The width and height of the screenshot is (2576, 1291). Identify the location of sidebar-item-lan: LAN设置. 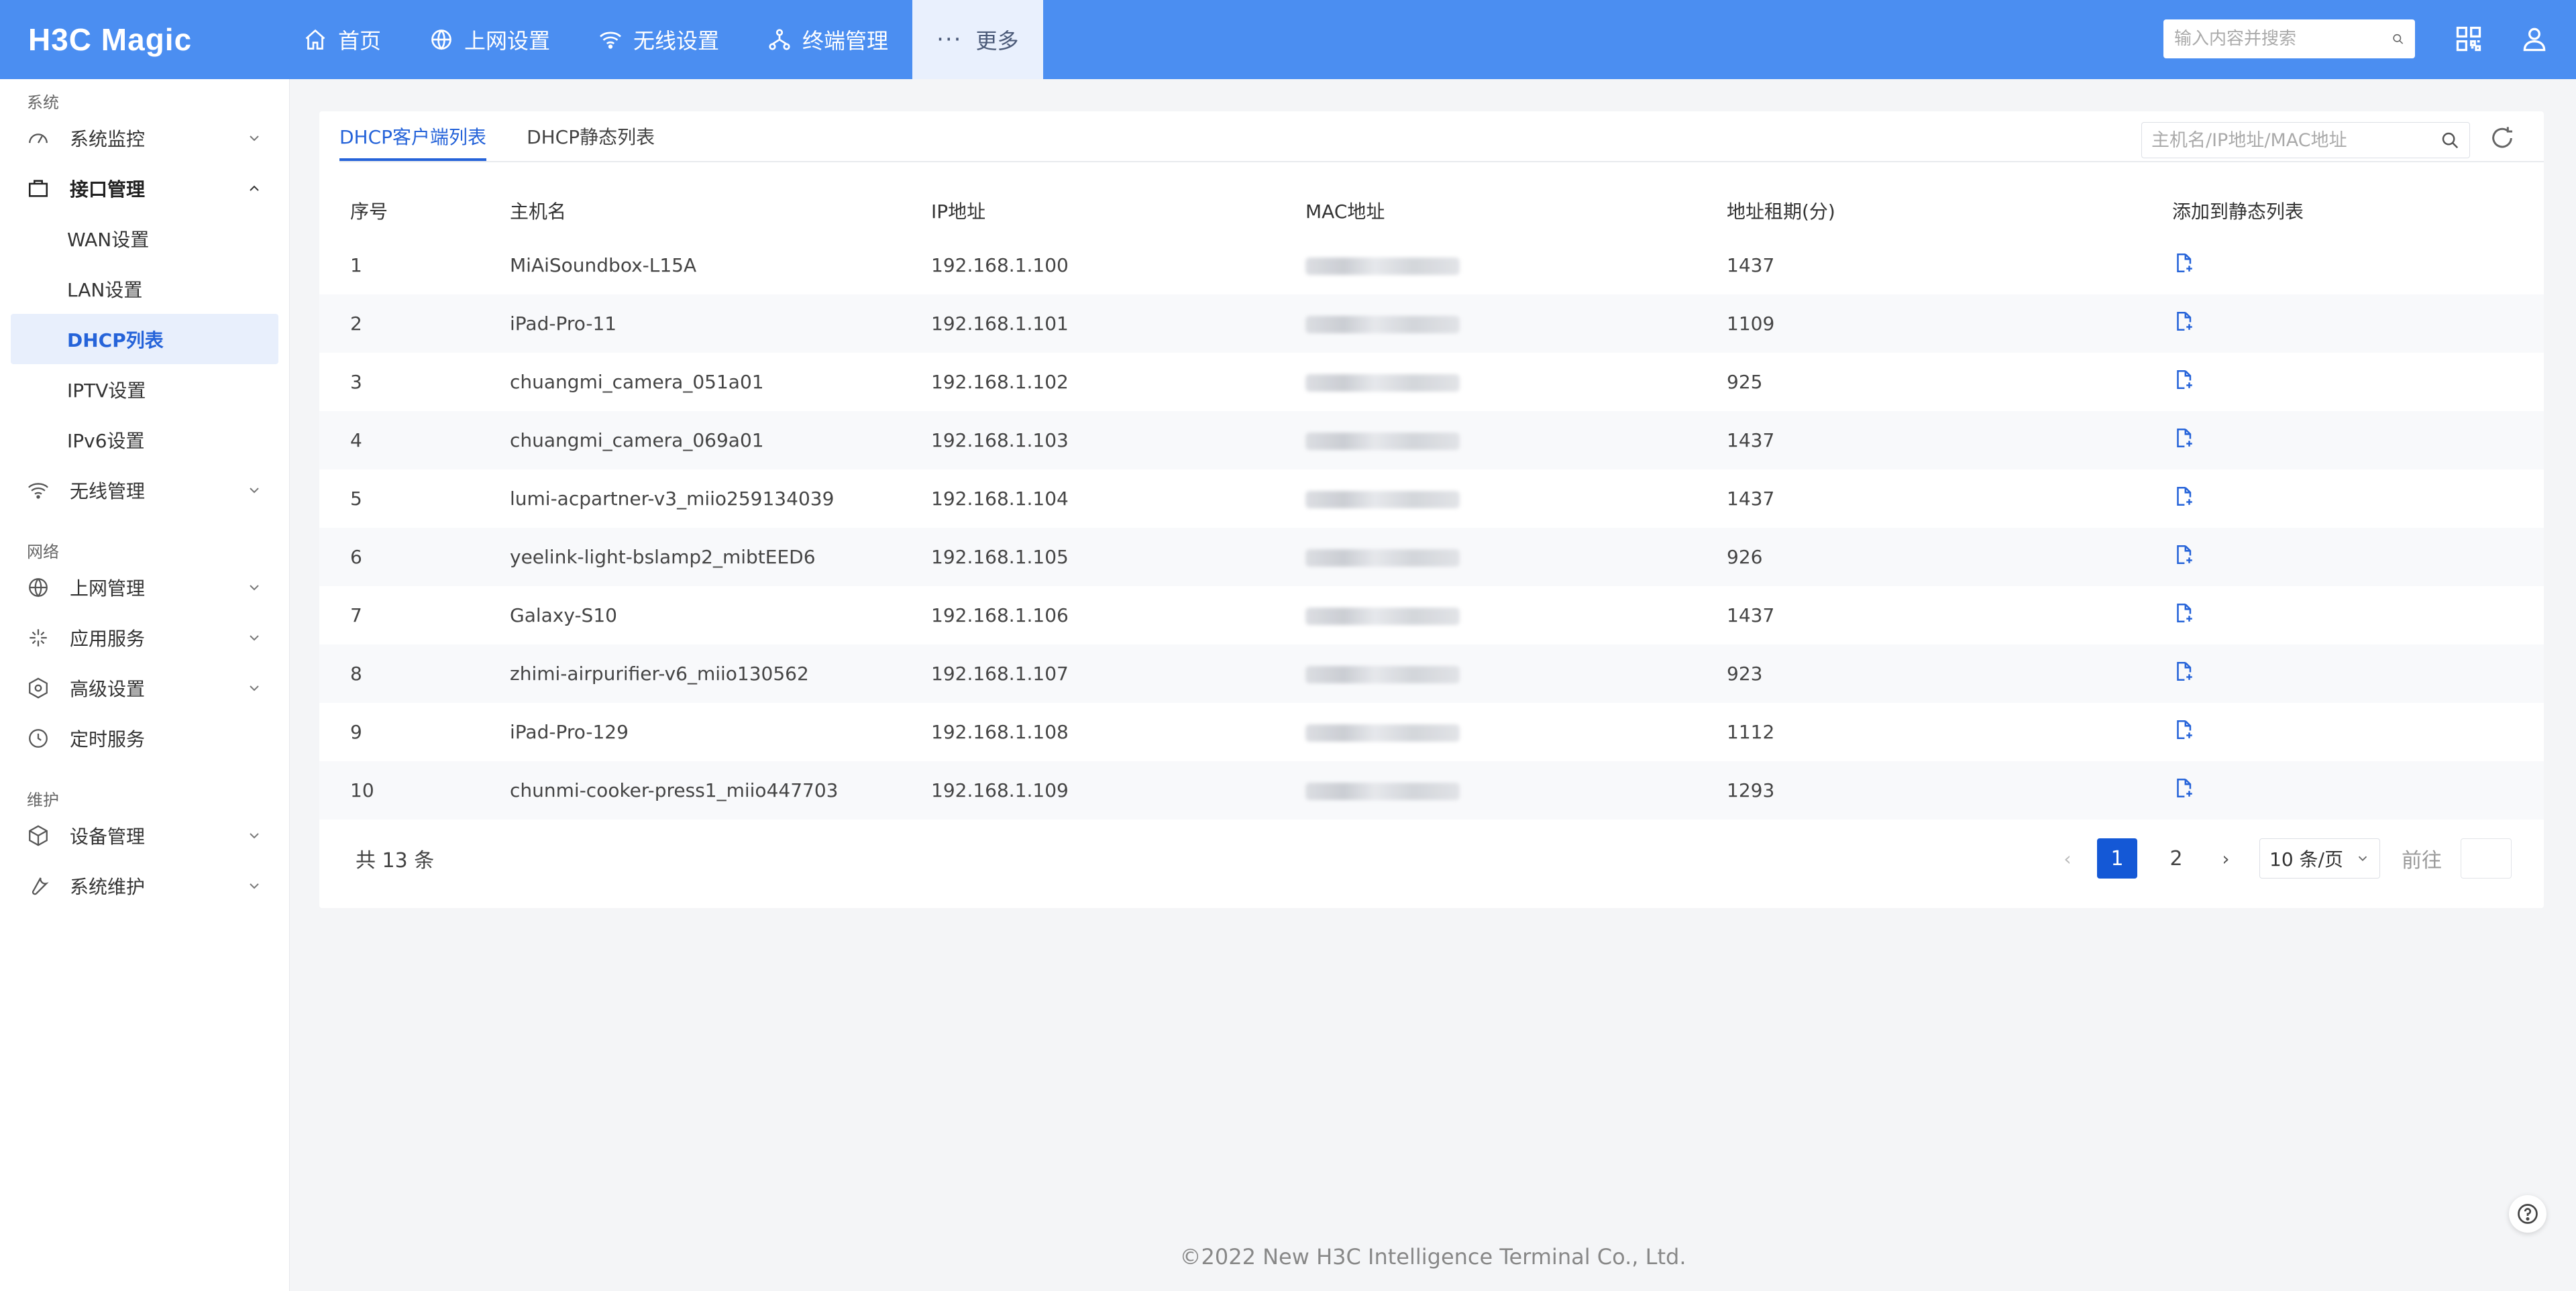
(144, 289).